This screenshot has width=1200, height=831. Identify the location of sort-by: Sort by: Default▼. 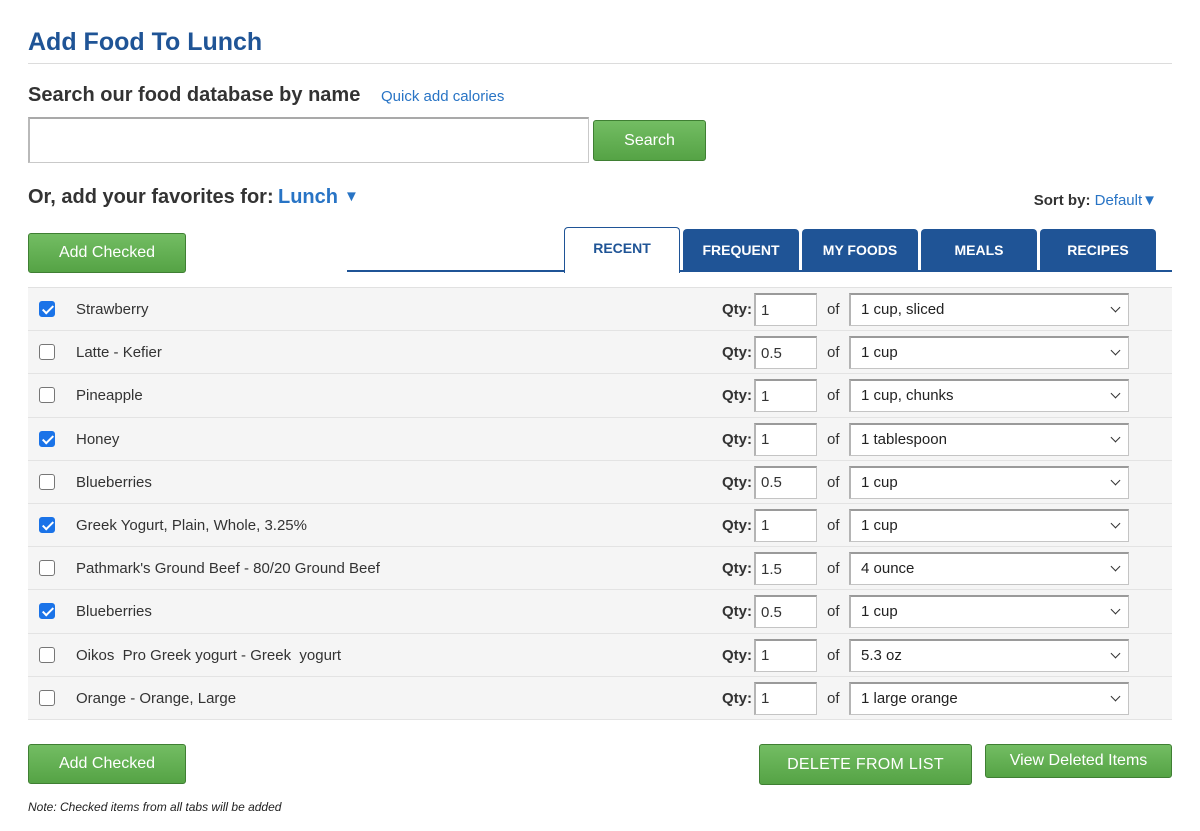
(1095, 200).